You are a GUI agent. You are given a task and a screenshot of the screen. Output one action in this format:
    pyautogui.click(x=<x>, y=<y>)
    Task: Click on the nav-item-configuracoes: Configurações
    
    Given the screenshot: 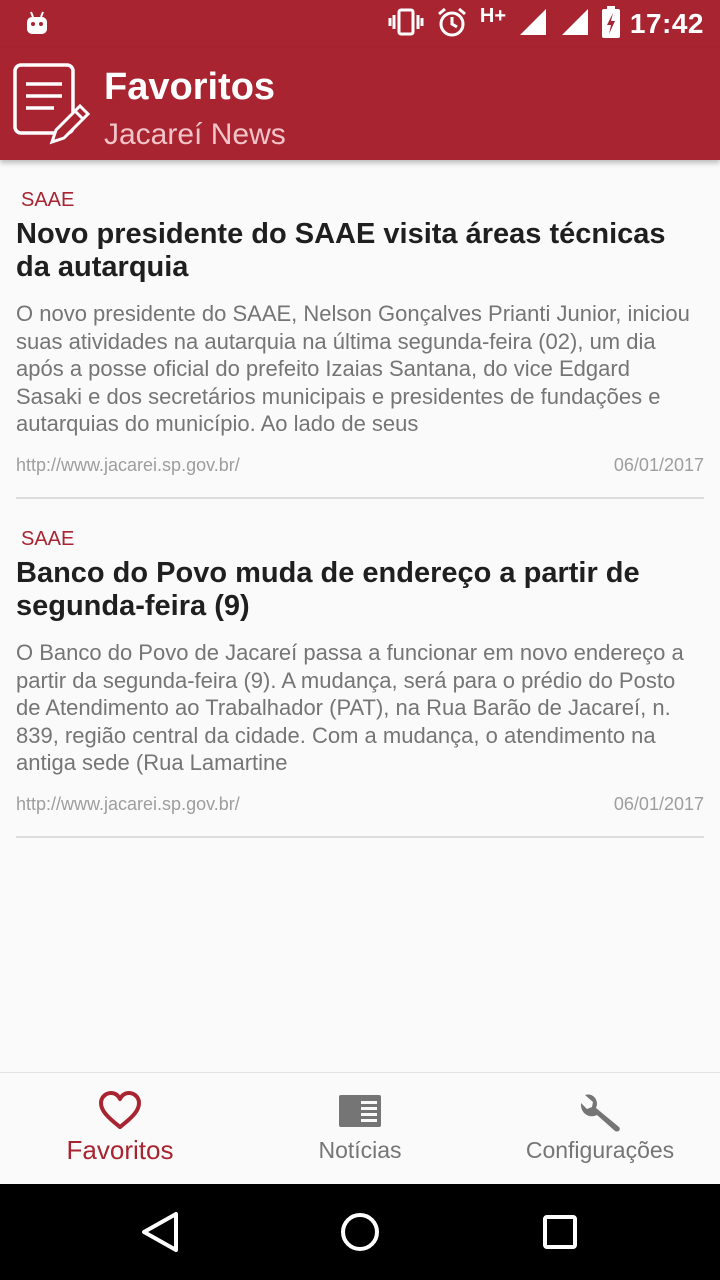 What is the action you would take?
    pyautogui.click(x=600, y=1128)
    